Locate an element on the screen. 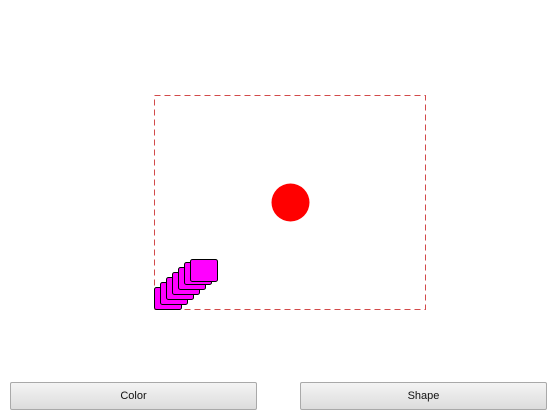  square-trail is located at coordinates (186, 284).